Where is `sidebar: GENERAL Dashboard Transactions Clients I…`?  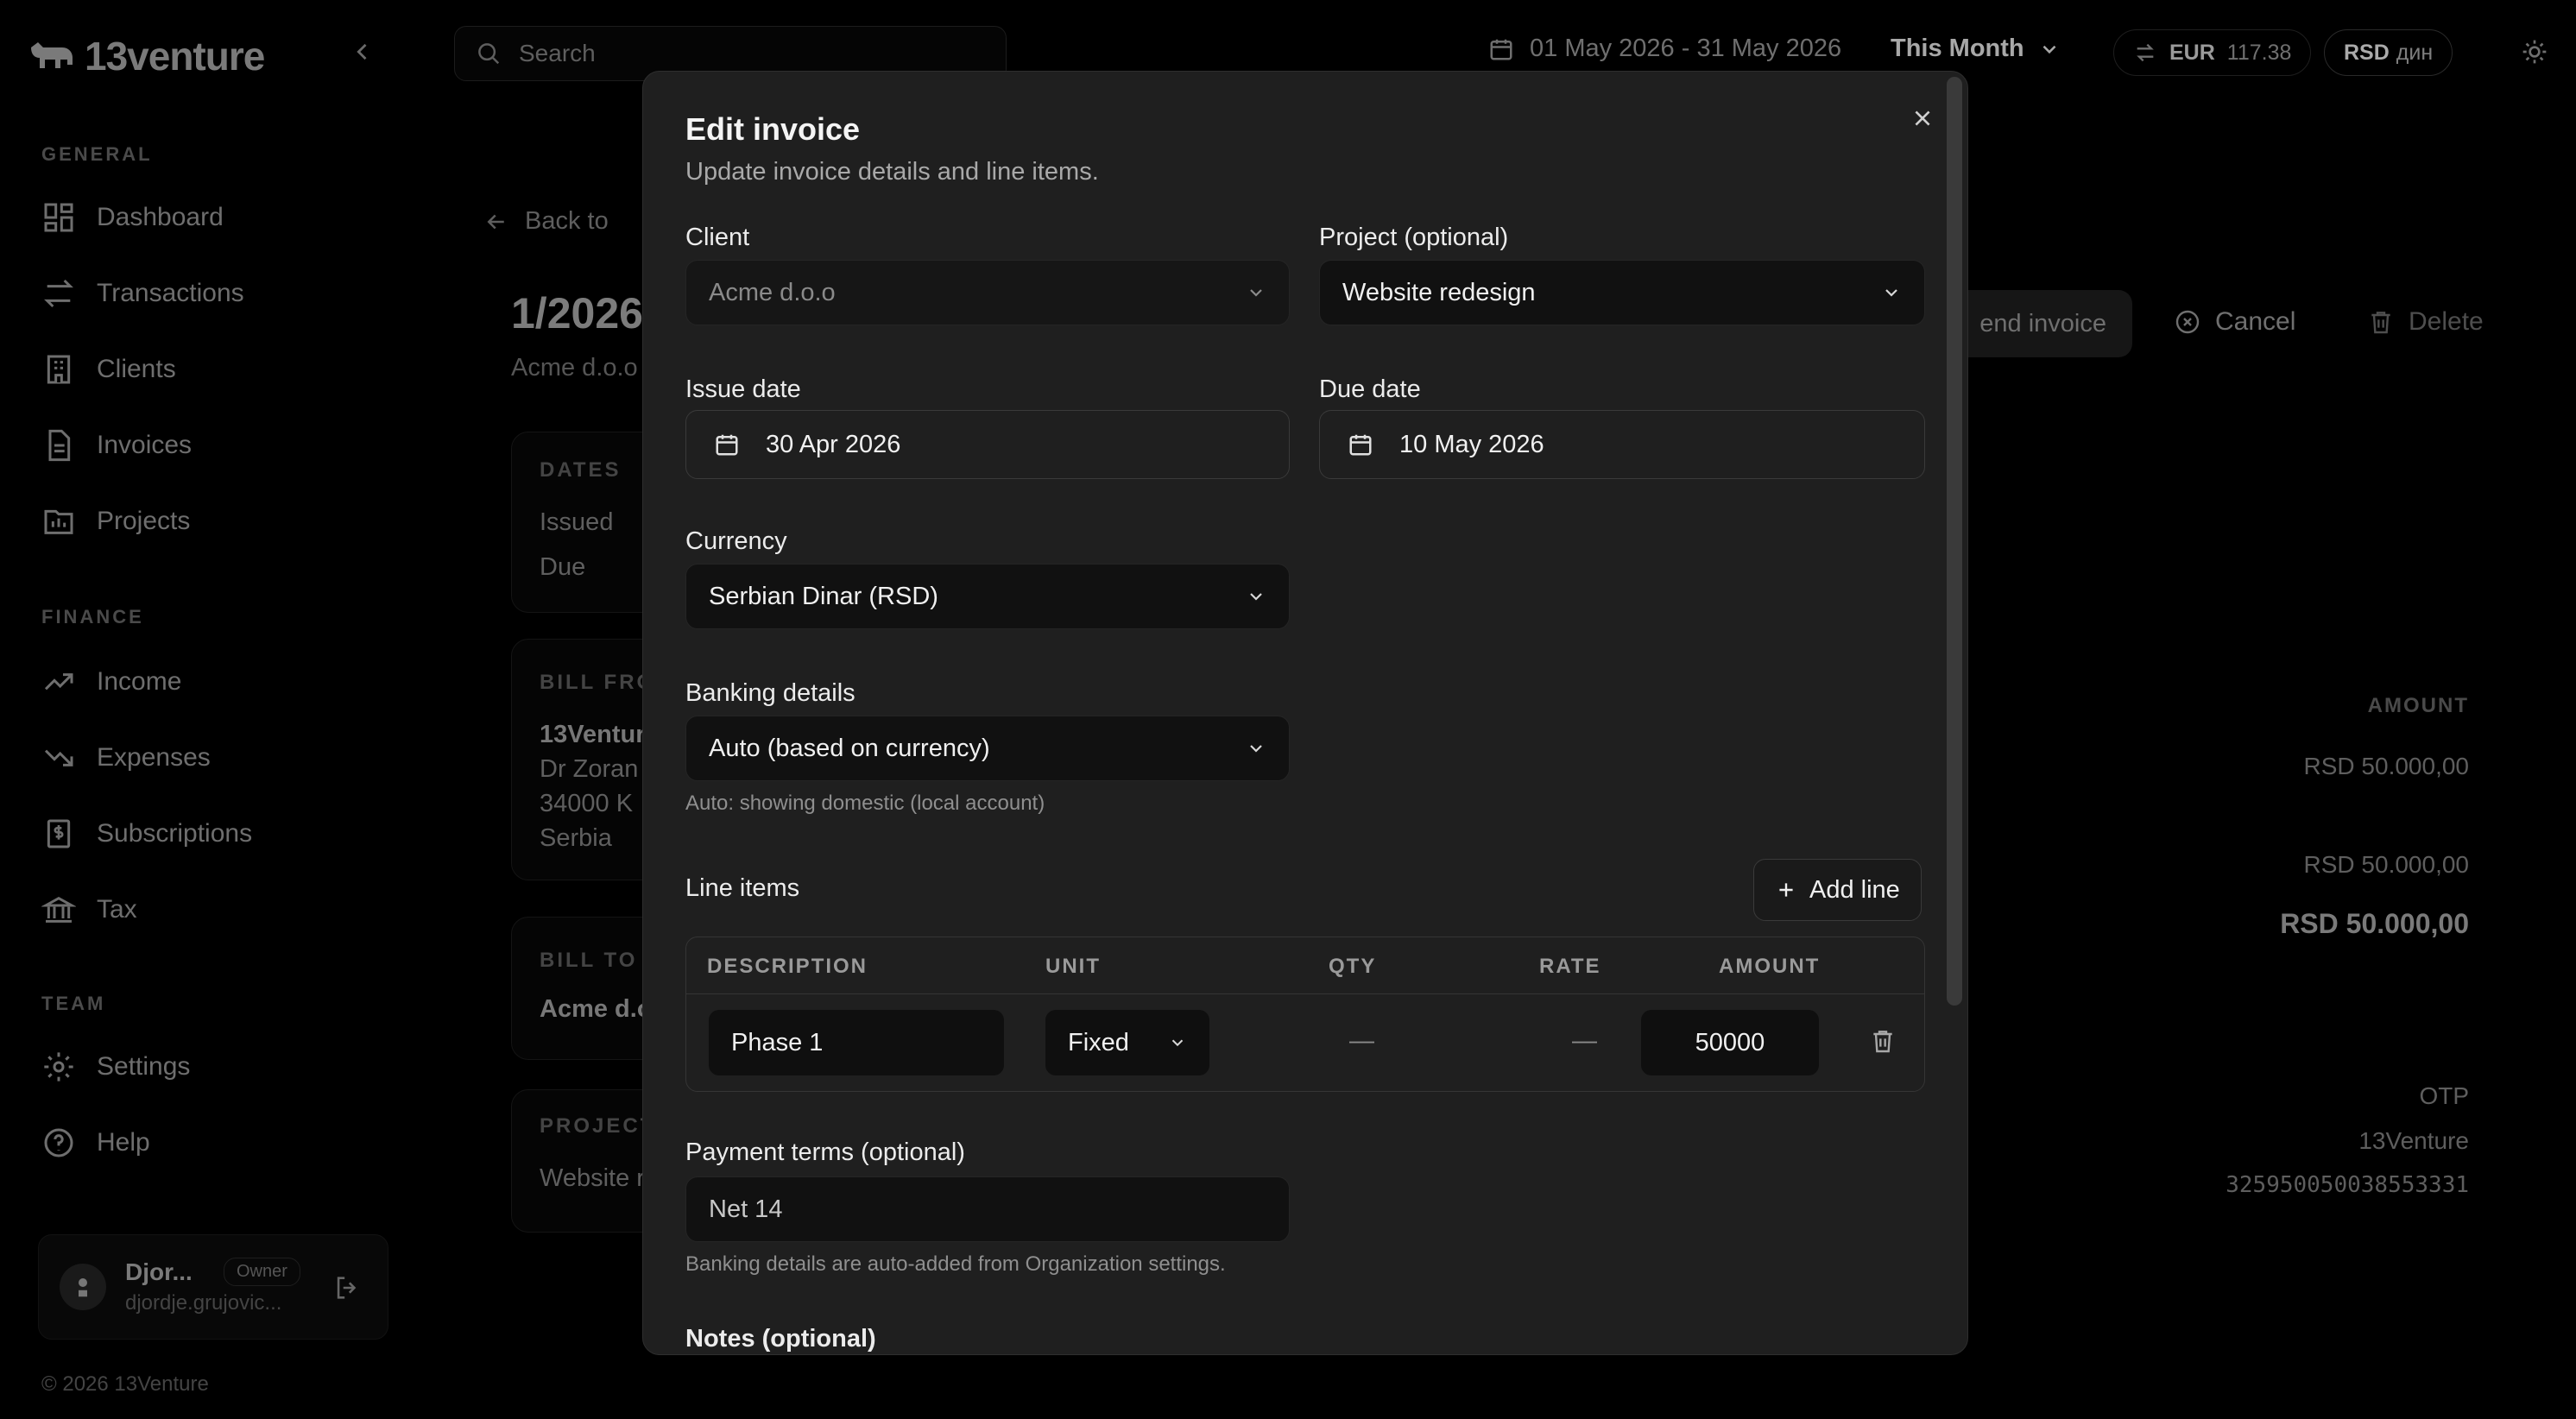 sidebar: GENERAL Dashboard Transactions Clients I… is located at coordinates (198, 761).